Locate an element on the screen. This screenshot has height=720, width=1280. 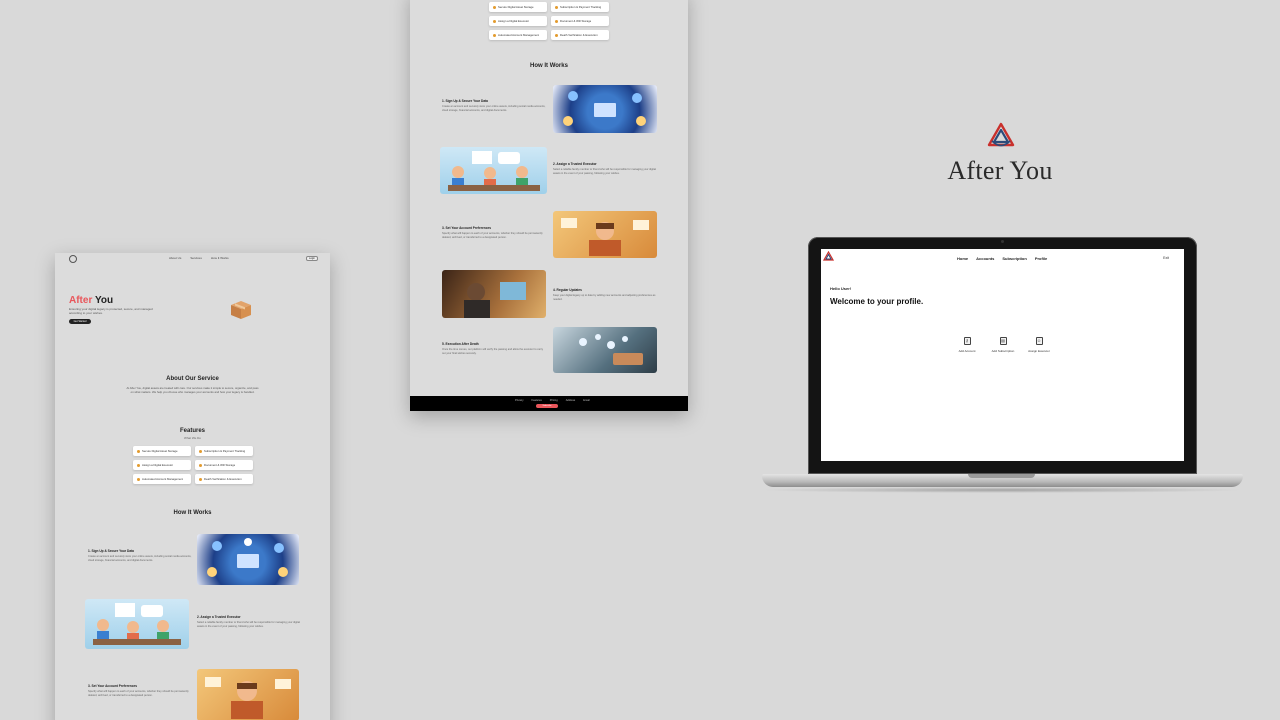
app-nav-profile: Profile is located at coordinates (1041, 258).